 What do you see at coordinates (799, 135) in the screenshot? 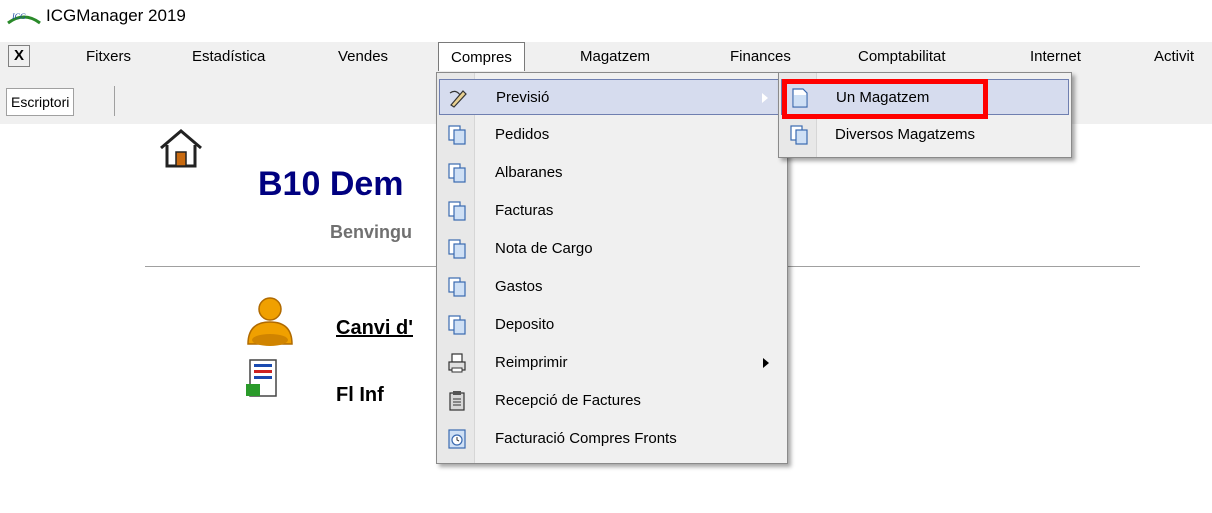
I see `documents-icon` at bounding box center [799, 135].